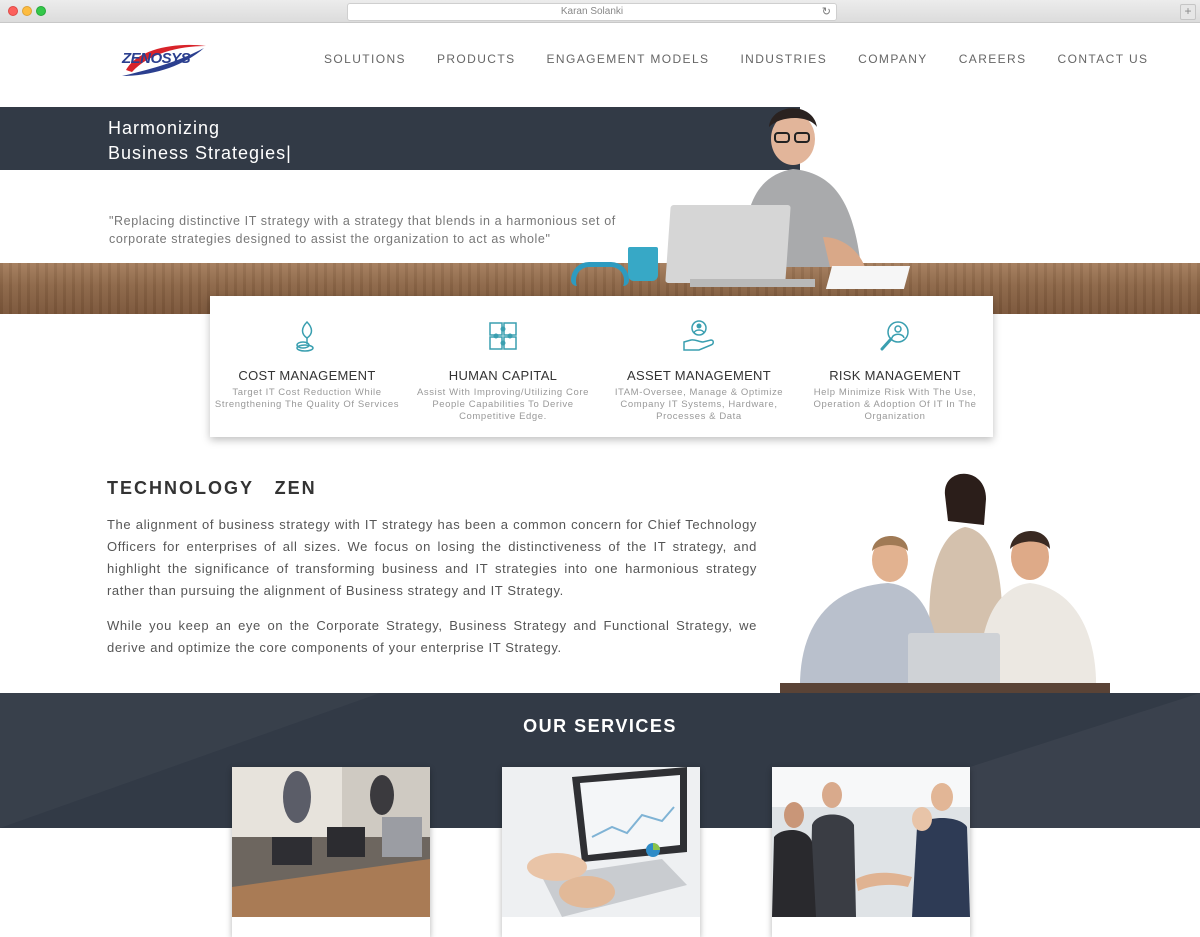 This screenshot has height=937, width=1200. I want to click on nav-contact-us: CONTACT US, so click(1103, 59).